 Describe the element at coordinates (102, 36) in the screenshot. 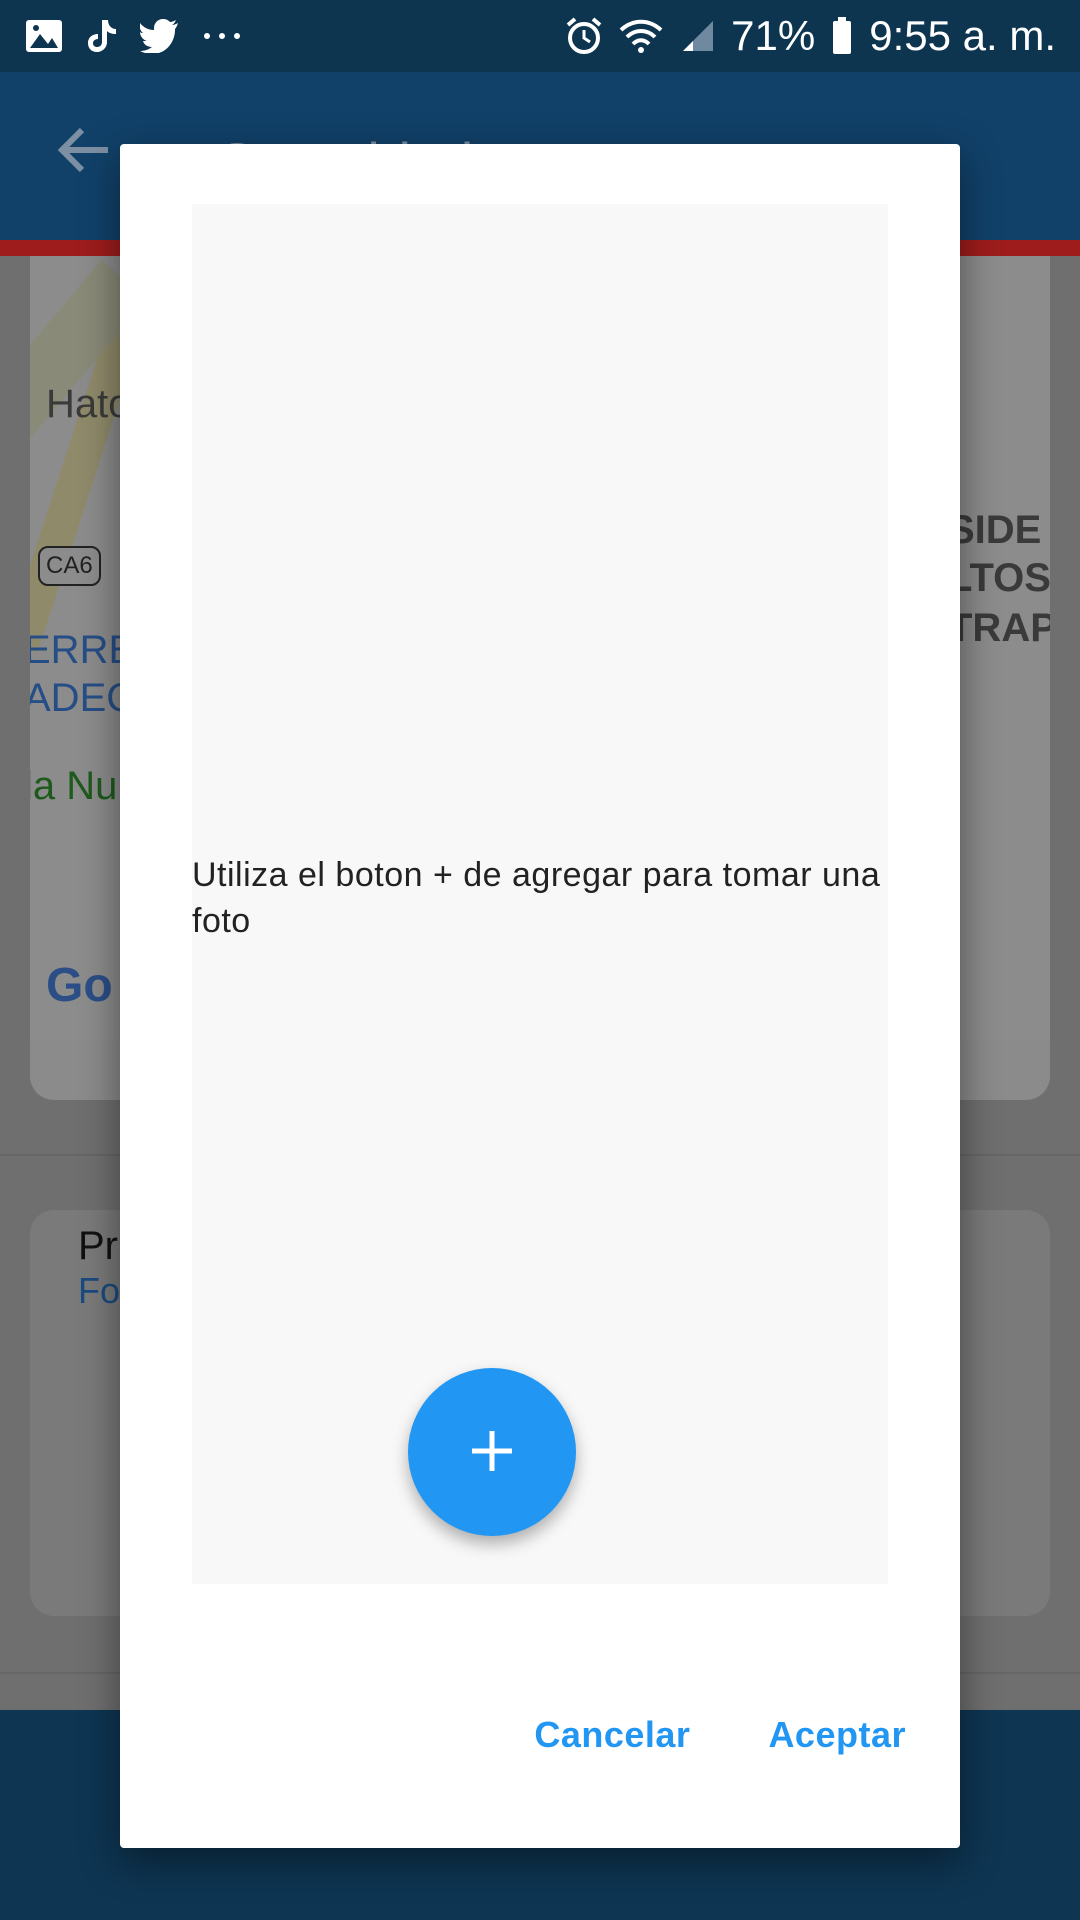

I see `tiktok-icon` at that location.